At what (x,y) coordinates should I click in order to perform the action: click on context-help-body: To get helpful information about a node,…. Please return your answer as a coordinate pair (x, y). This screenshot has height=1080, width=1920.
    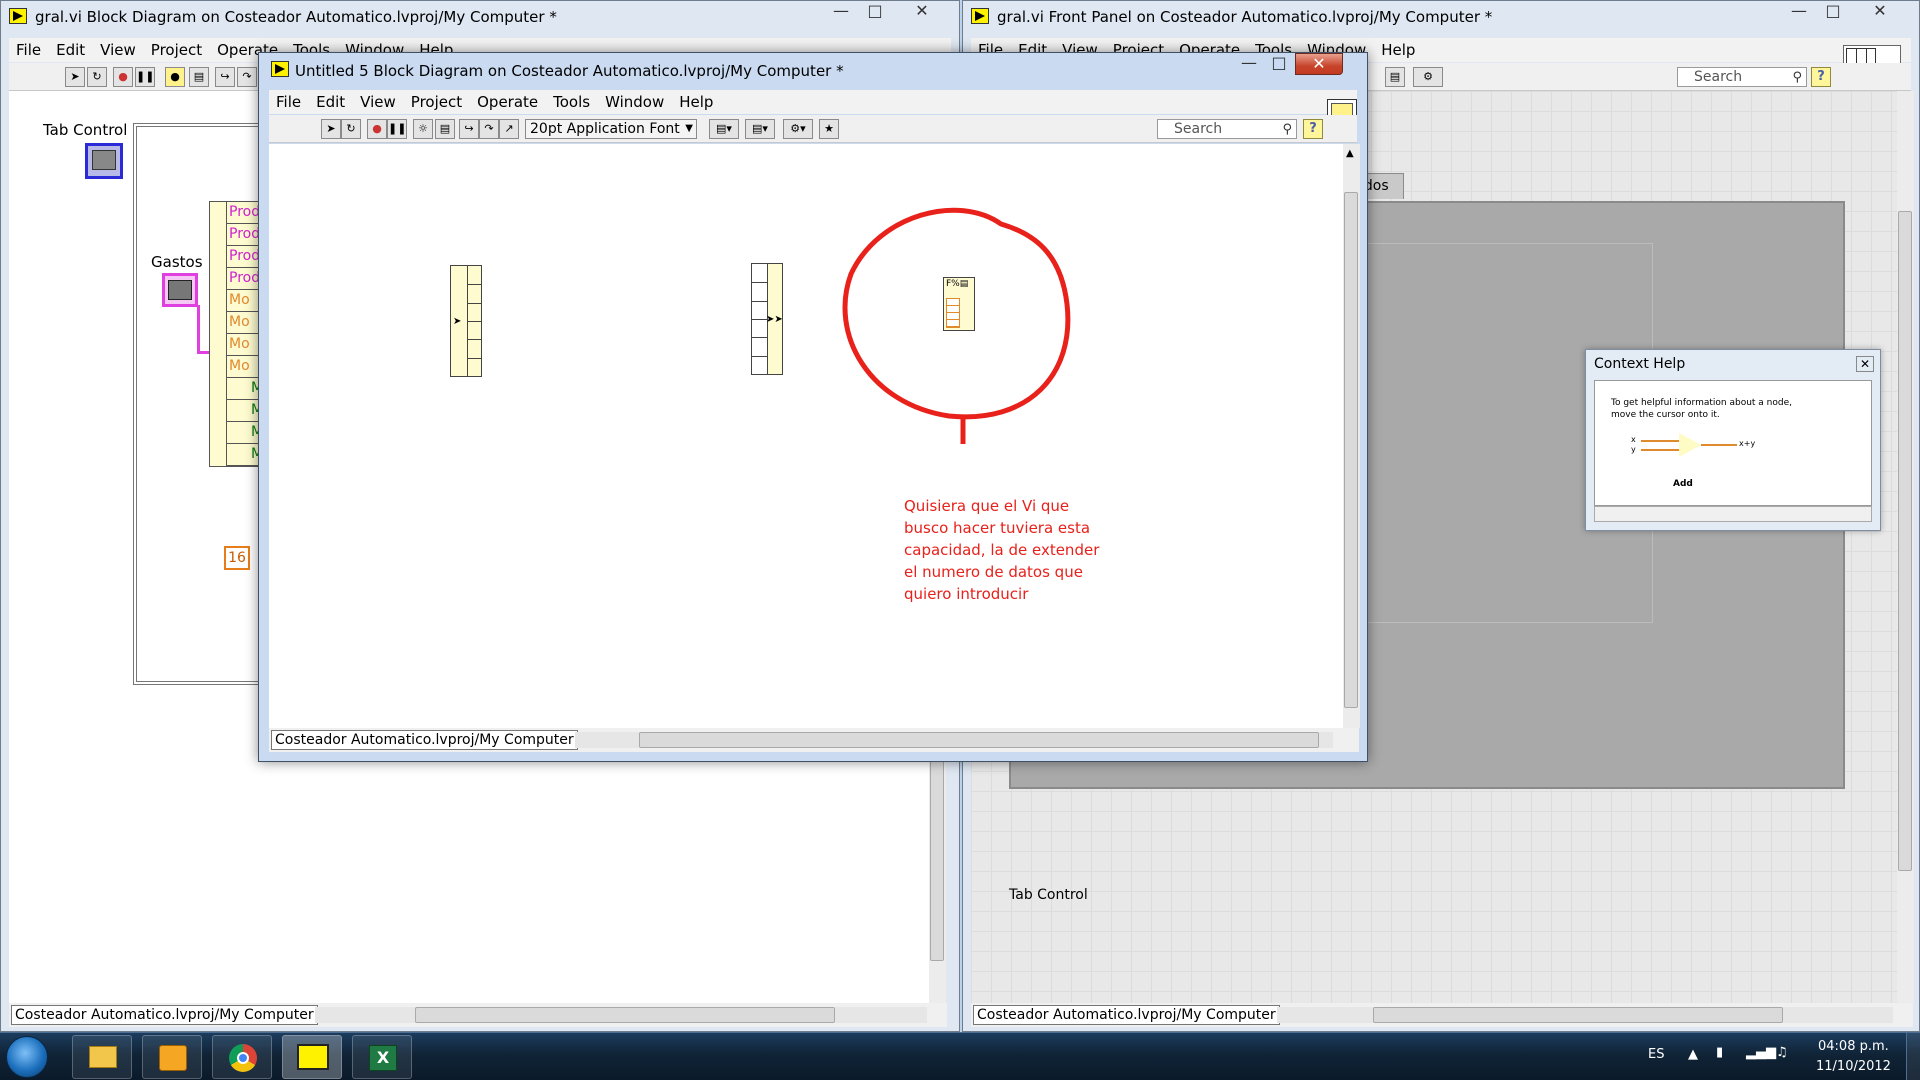
    Looking at the image, I should click on (1733, 443).